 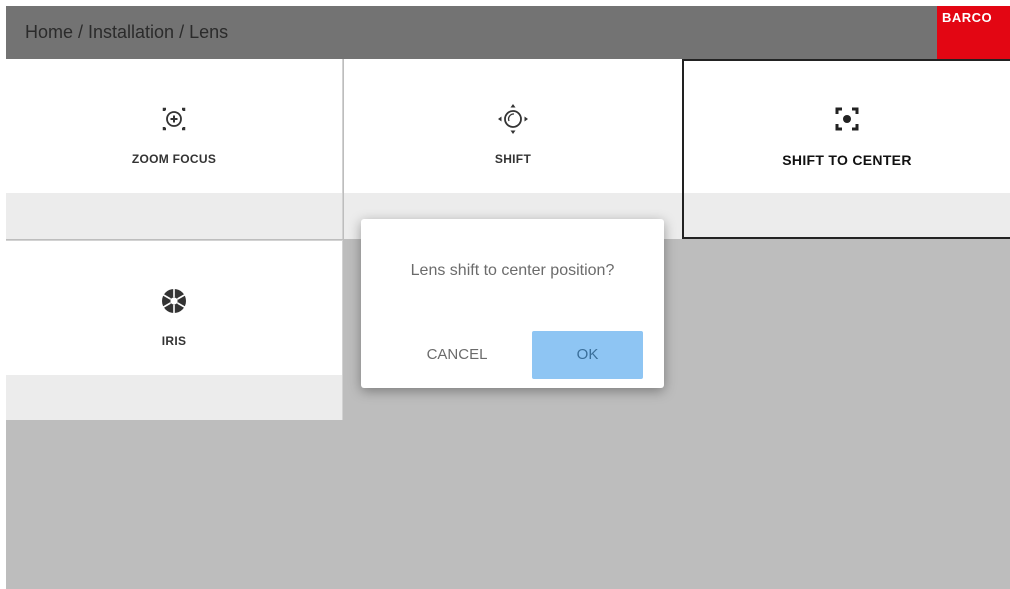 I want to click on tile-face: SHIFT, so click(x=513, y=126).